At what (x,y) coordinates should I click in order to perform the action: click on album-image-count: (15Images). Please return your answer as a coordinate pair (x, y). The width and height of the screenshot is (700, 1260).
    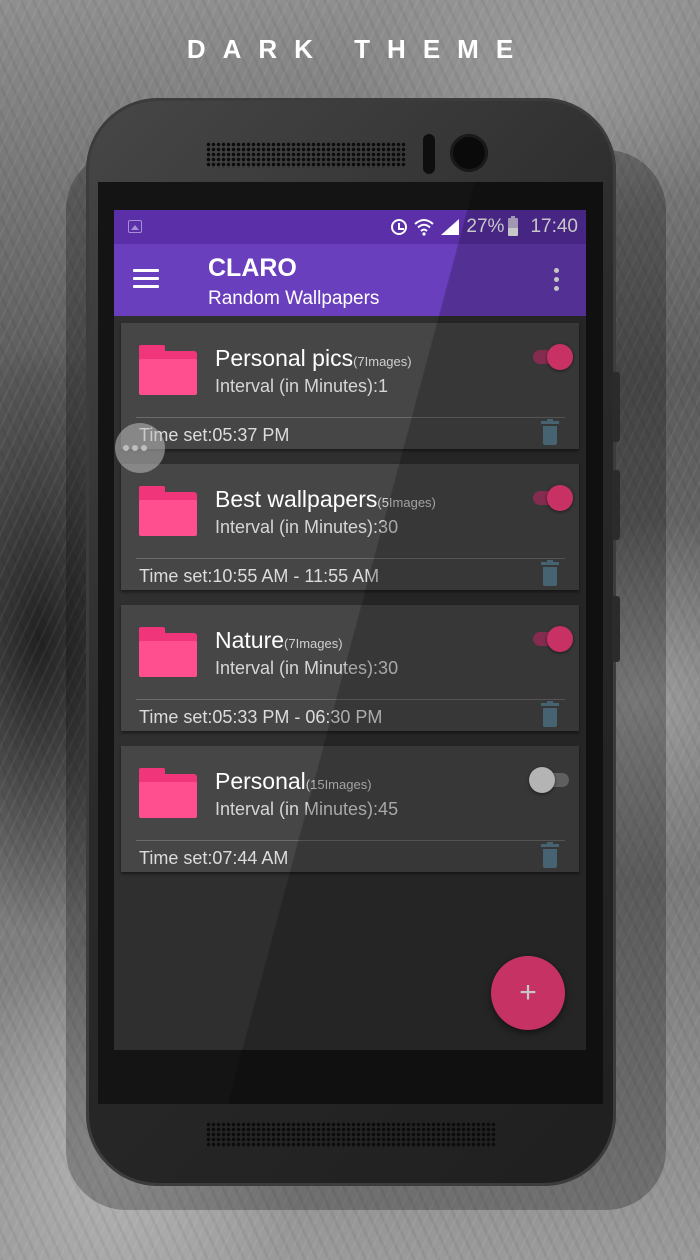
    Looking at the image, I should click on (338, 784).